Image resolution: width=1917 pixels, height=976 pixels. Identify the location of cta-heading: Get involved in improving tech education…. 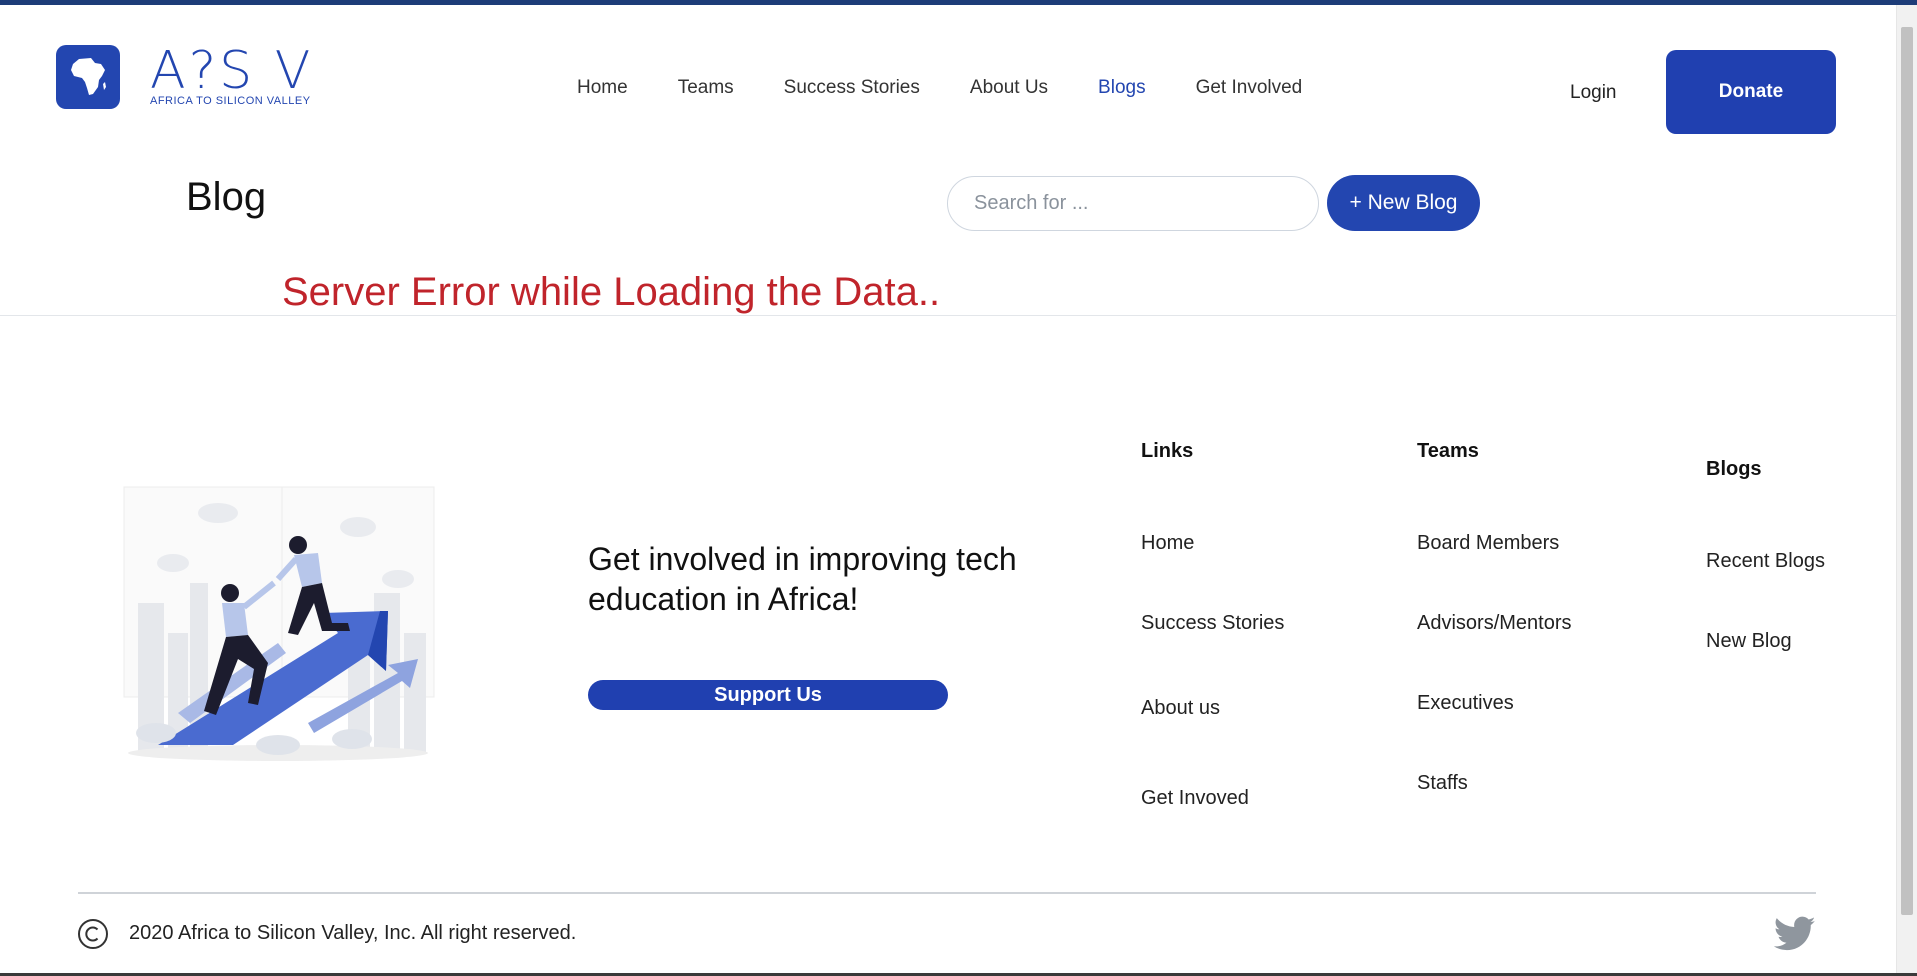
(802, 579).